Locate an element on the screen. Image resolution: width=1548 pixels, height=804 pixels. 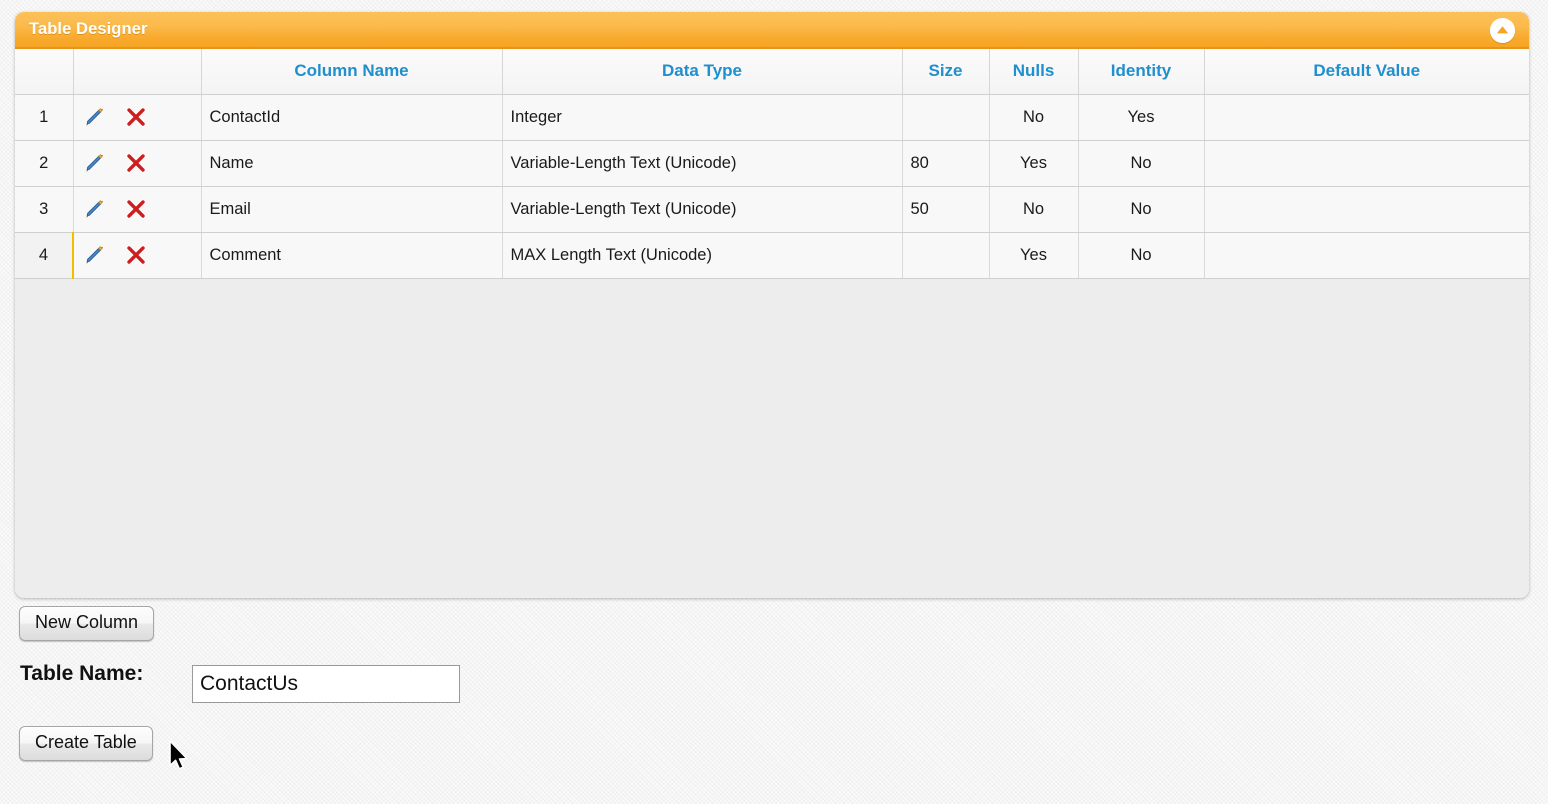
table-row: 4 Comment MAX Length Text (Unicode) Yes No is located at coordinates (772, 255).